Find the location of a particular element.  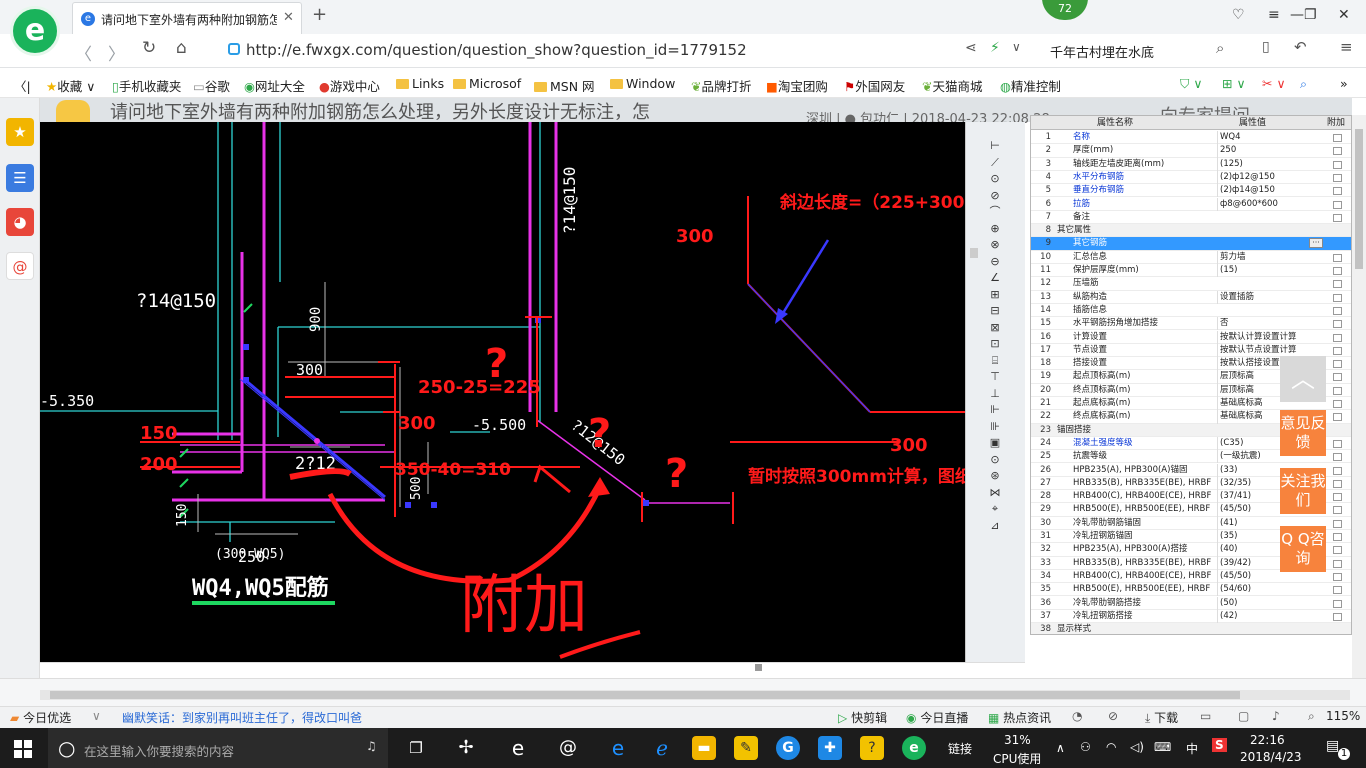

tab-question: e 请问地下室外墙有两种附加钢筋怎么处理 ✕ is located at coordinates (187, 18).